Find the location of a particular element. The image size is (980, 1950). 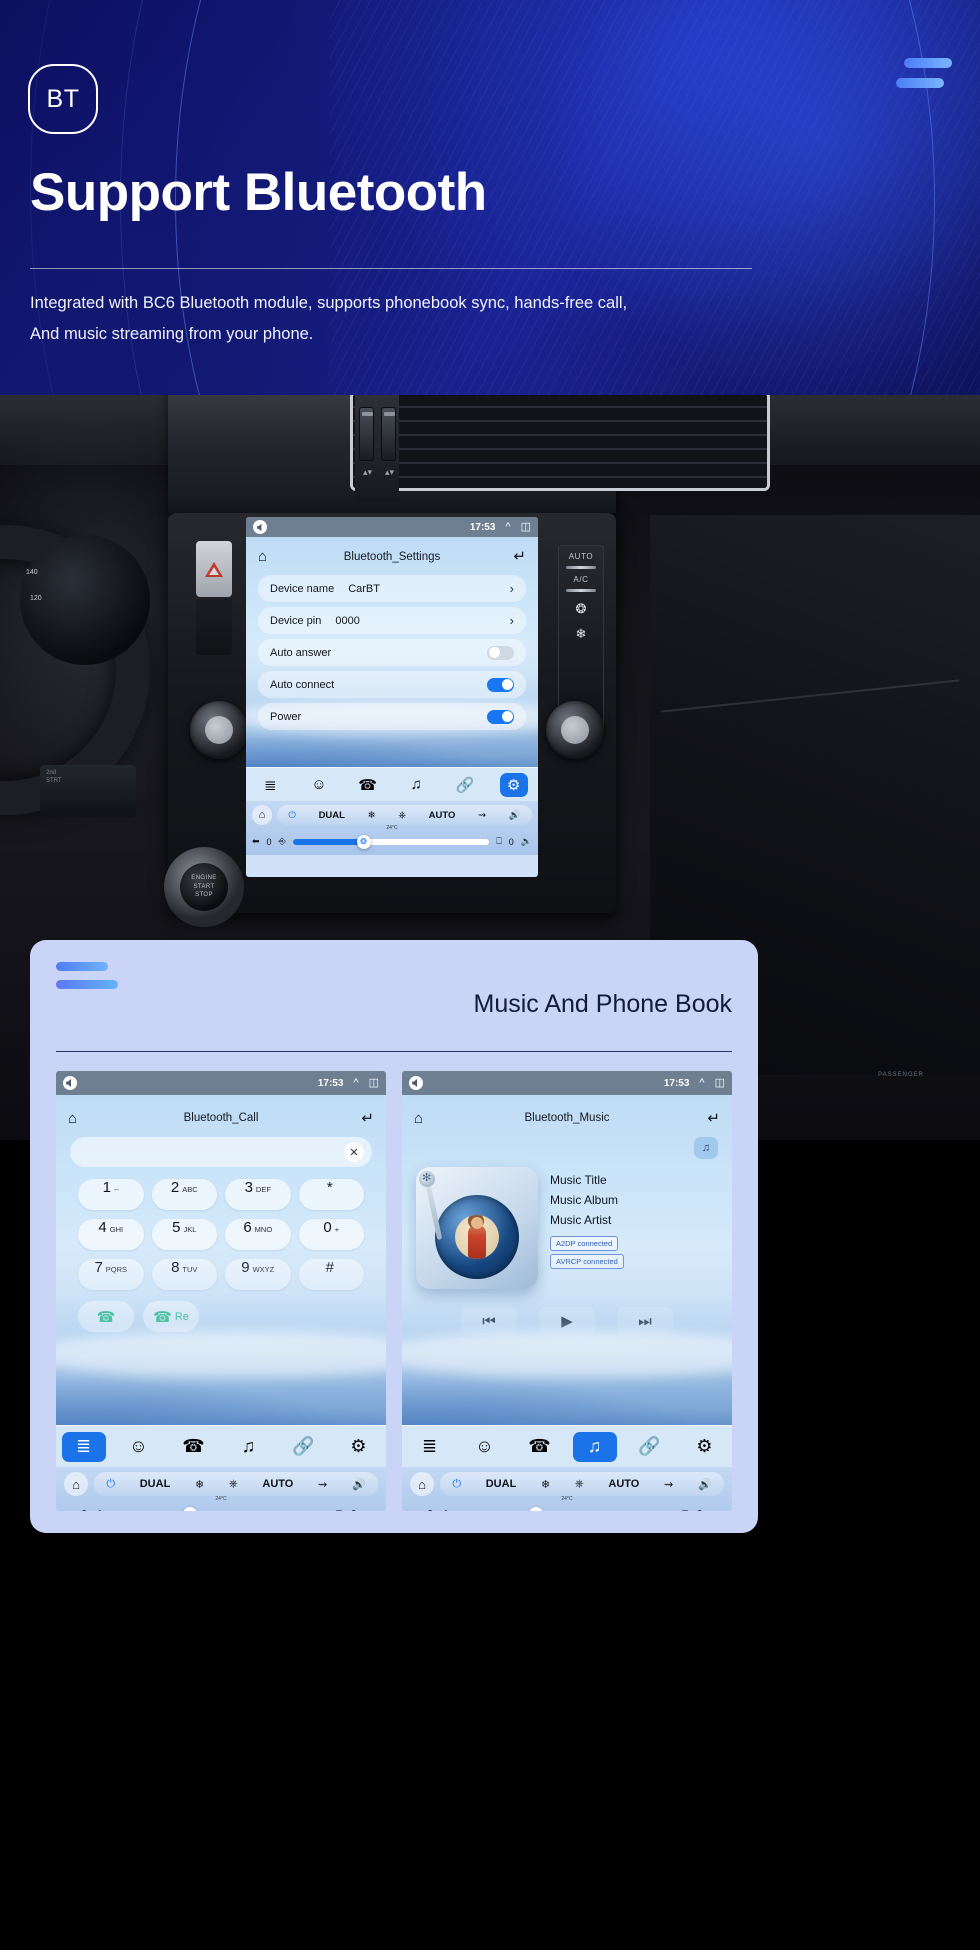

left-temp-value: 0 is located at coordinates (84, 1510).